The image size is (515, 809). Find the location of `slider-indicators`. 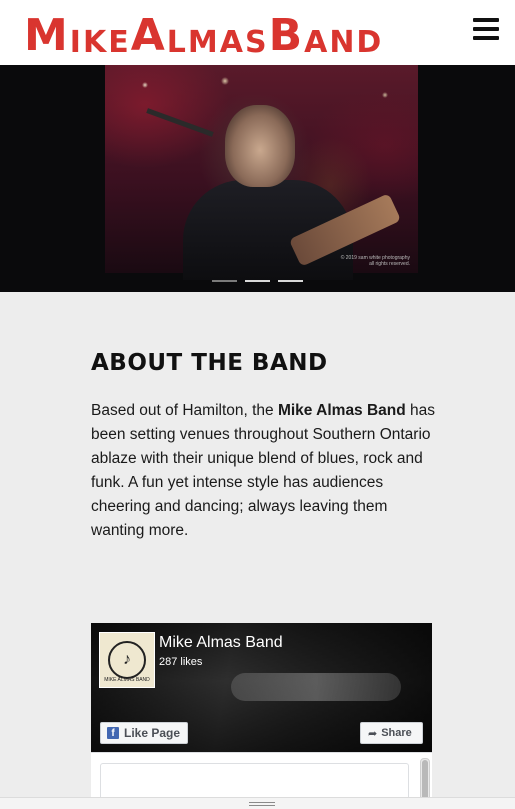

slider-indicators is located at coordinates (257, 282).